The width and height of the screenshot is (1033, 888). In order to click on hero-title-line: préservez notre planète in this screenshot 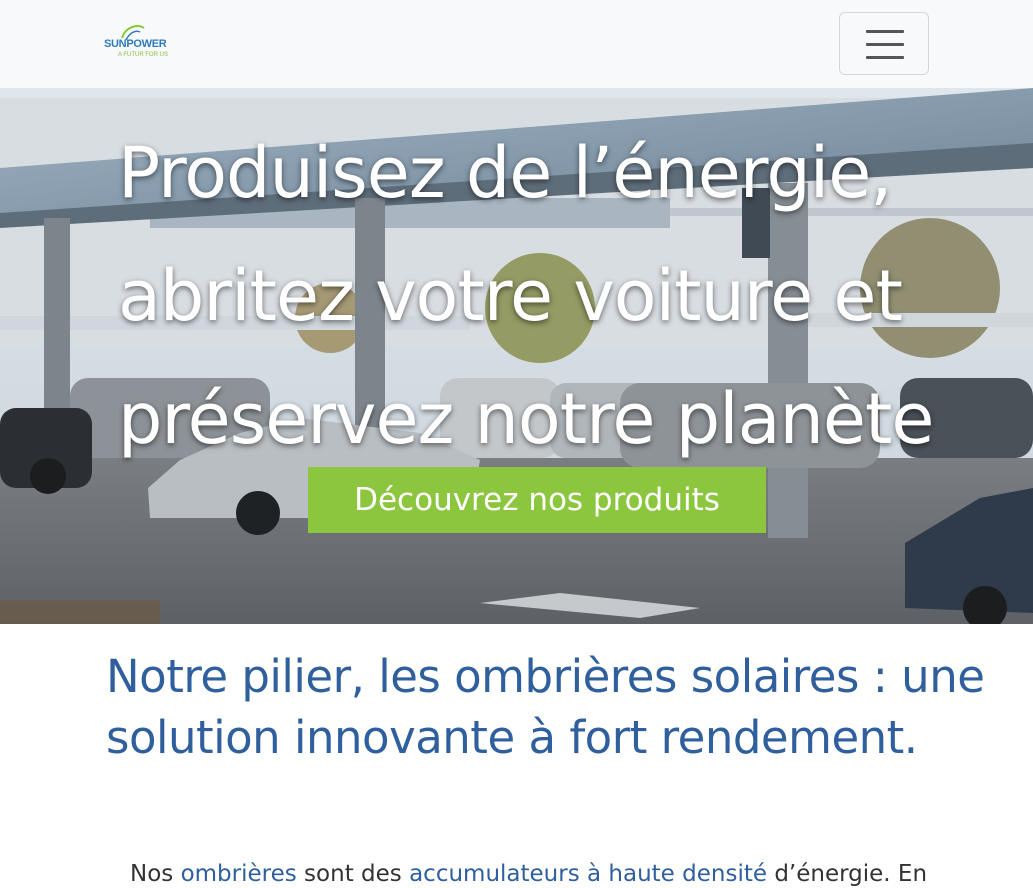, I will do `click(526, 419)`.